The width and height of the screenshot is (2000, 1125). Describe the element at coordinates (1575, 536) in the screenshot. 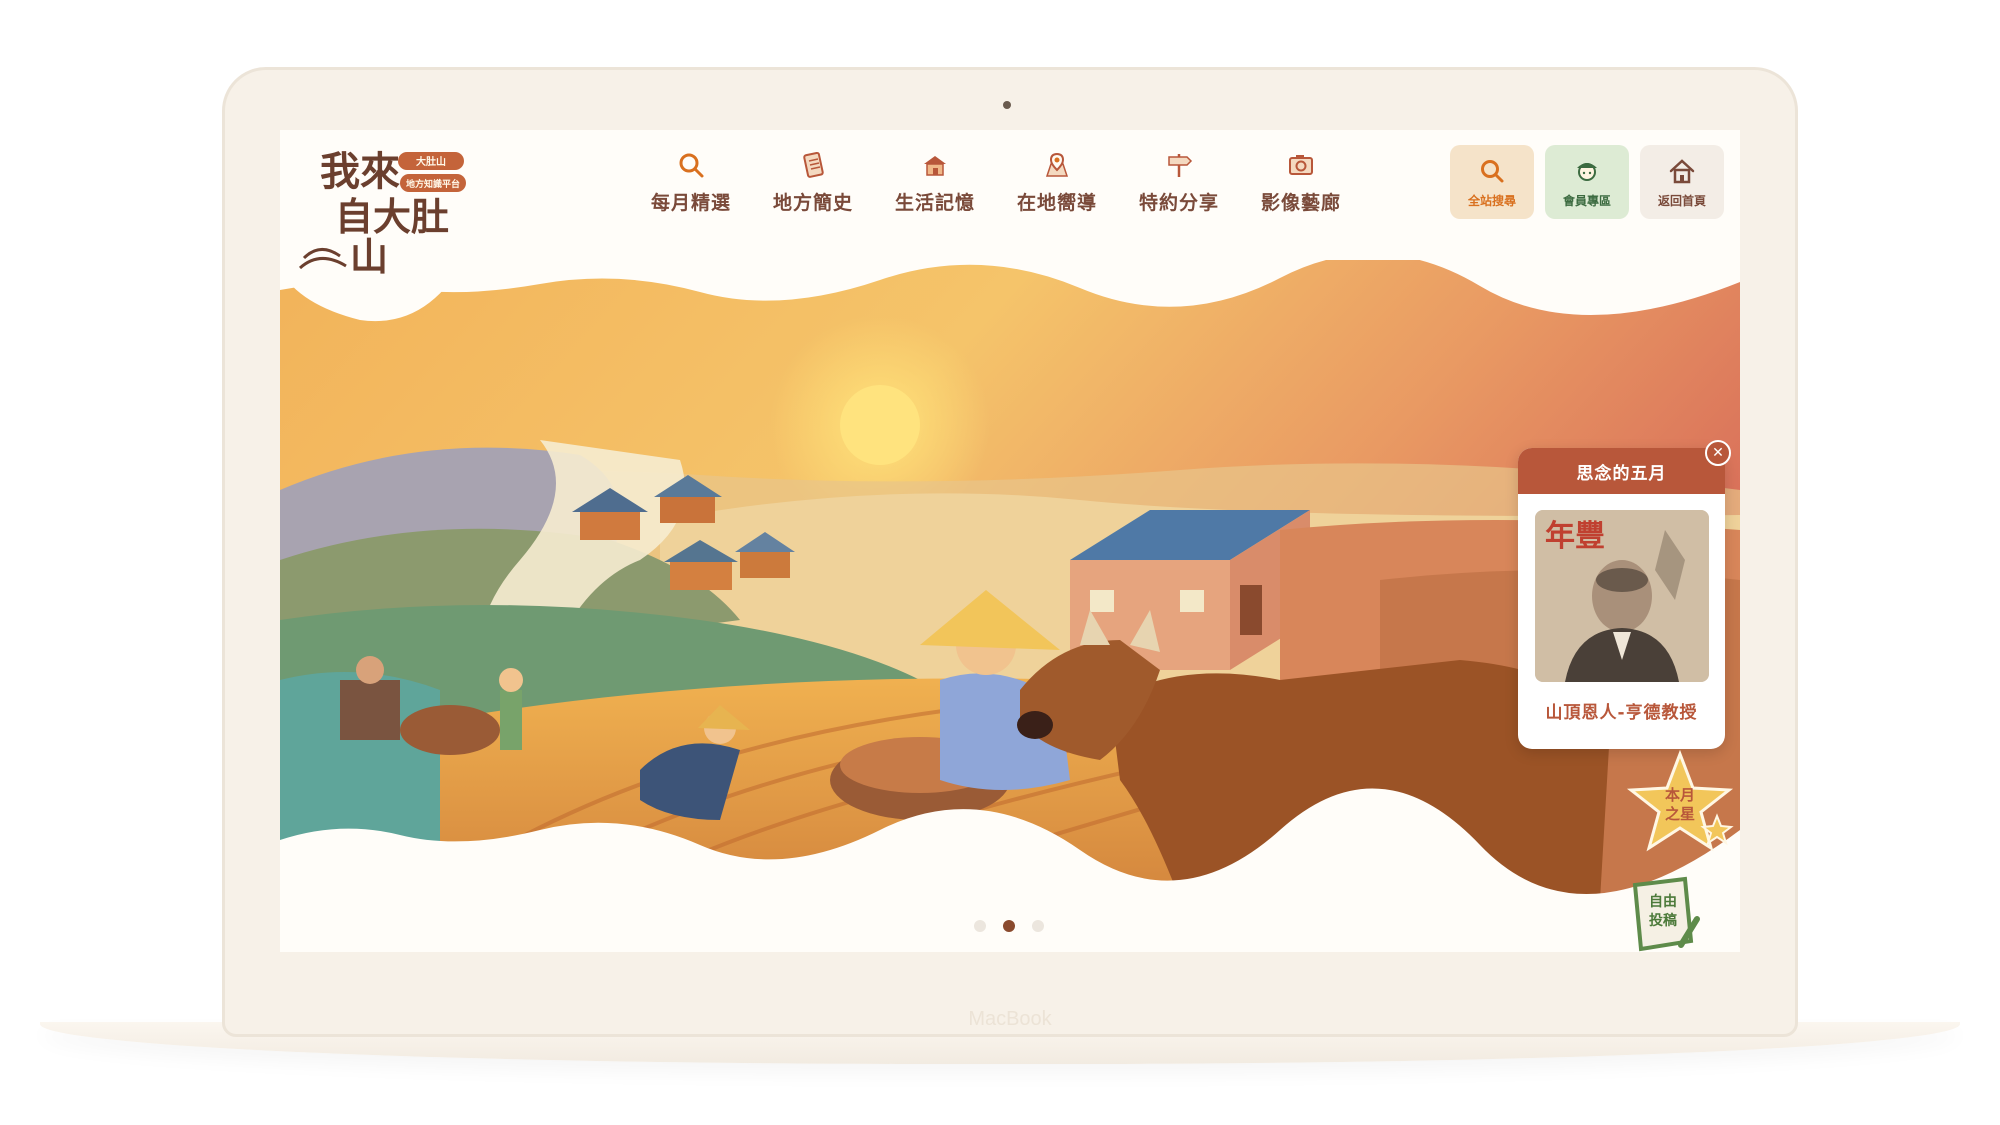

I see `portrait-calligraphy: 年豐` at that location.